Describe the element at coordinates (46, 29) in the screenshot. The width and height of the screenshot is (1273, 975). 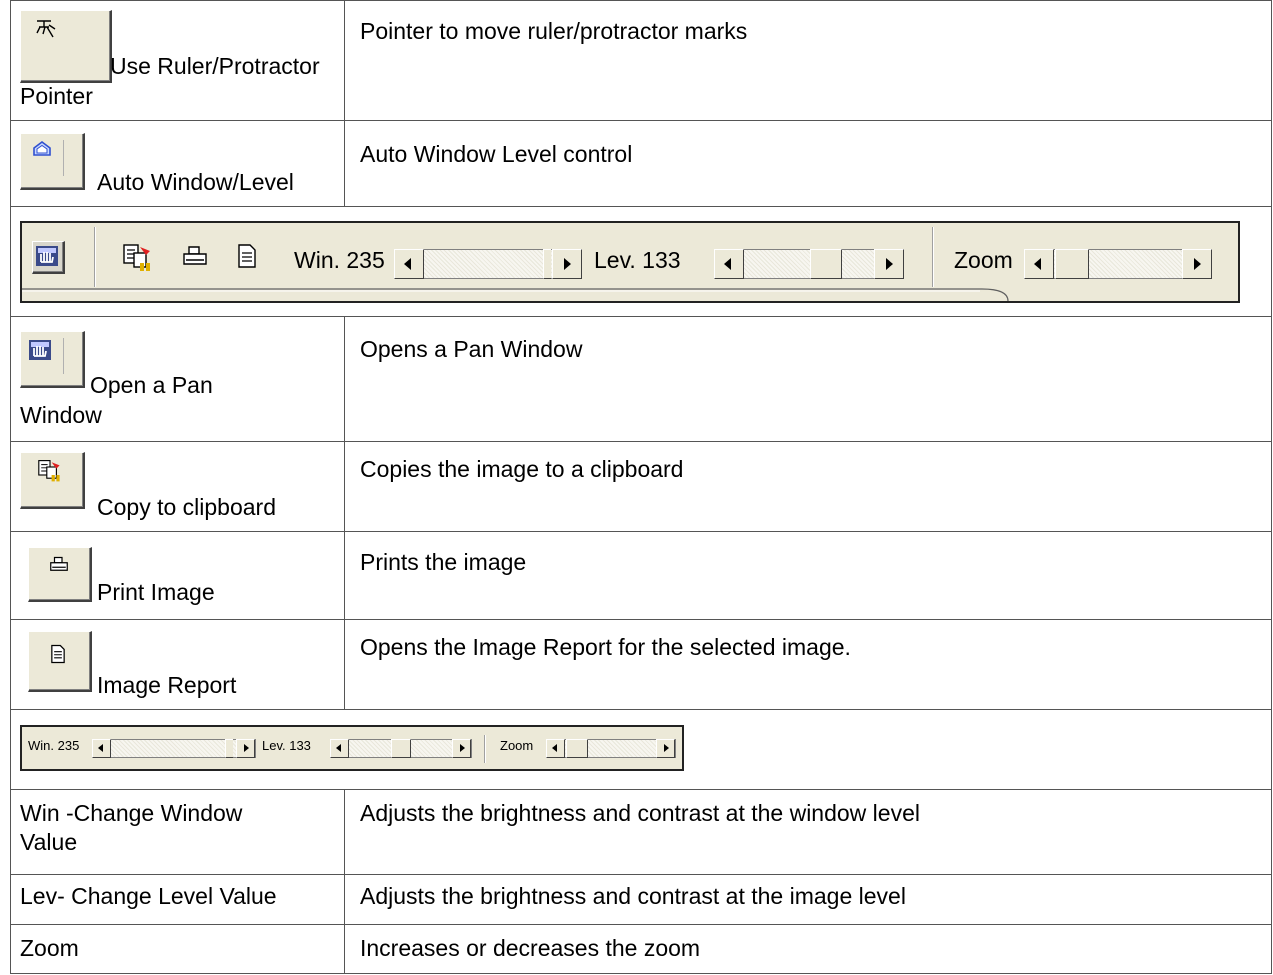
I see `ruler-pointer-icon` at that location.